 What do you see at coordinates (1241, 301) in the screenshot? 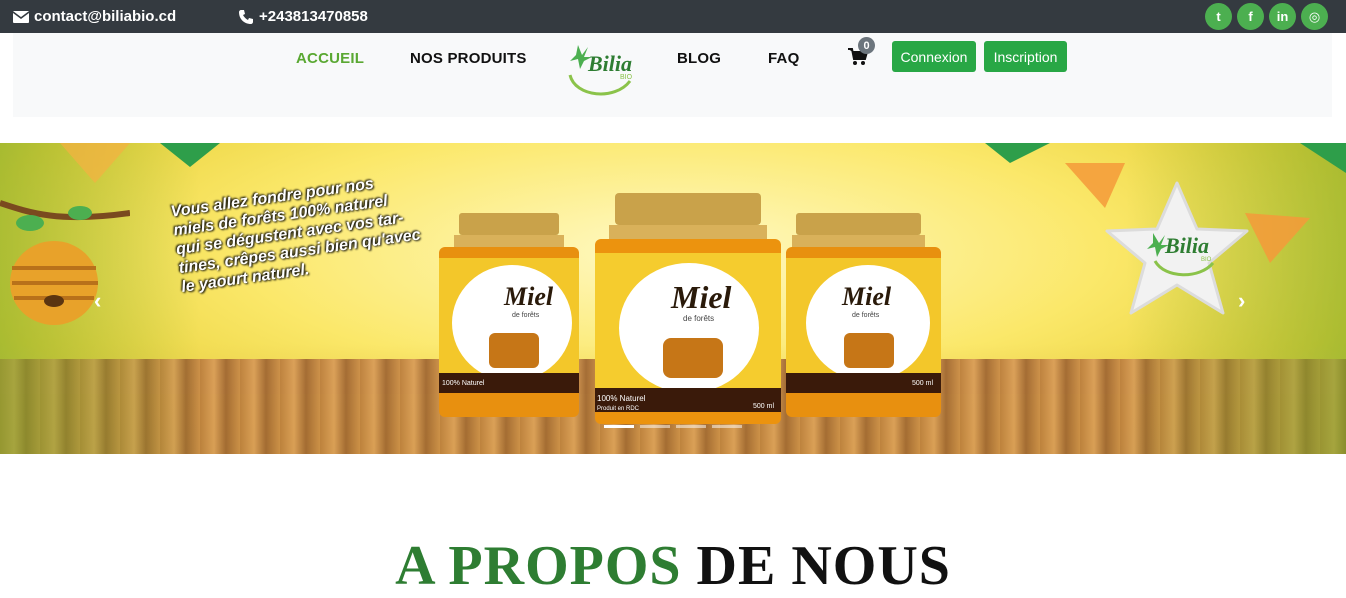
I see `carousel-next-icon: ›` at bounding box center [1241, 301].